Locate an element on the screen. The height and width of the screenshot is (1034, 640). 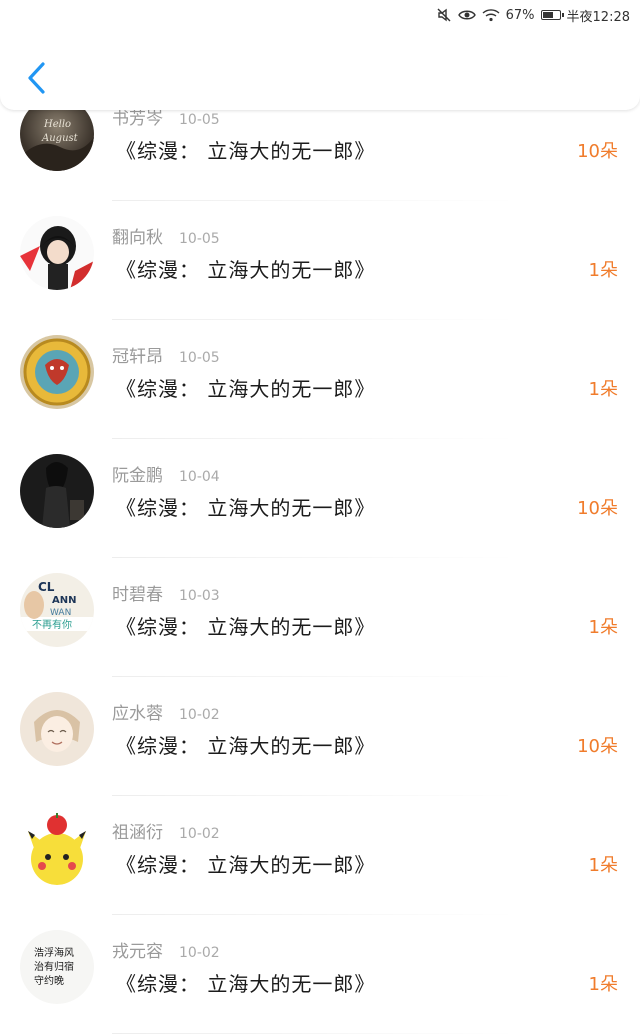
svg-text: 浩浮海风 is located at coordinates (54, 952).